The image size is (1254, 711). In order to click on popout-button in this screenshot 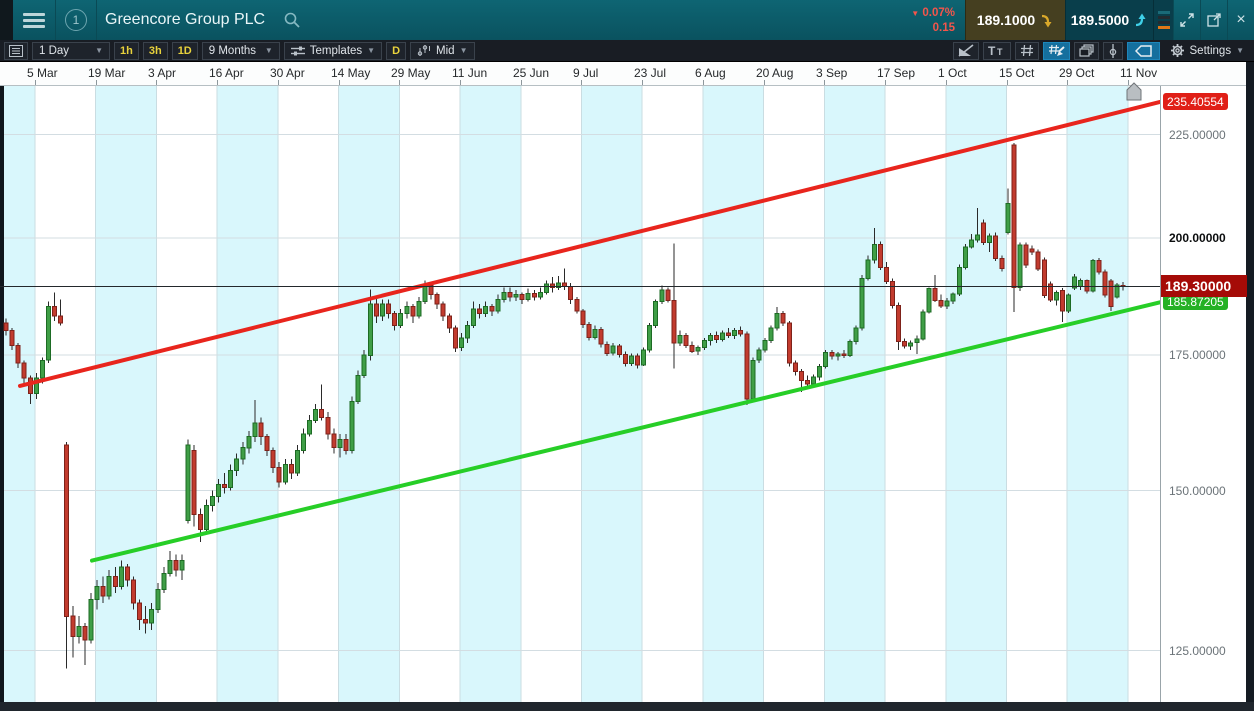, I will do `click(1213, 20)`.